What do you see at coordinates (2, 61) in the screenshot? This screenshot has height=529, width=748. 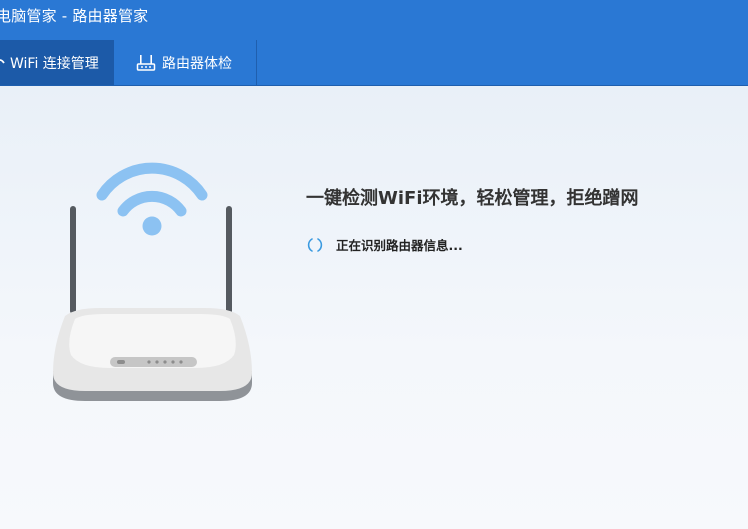 I see `wifi-icon` at bounding box center [2, 61].